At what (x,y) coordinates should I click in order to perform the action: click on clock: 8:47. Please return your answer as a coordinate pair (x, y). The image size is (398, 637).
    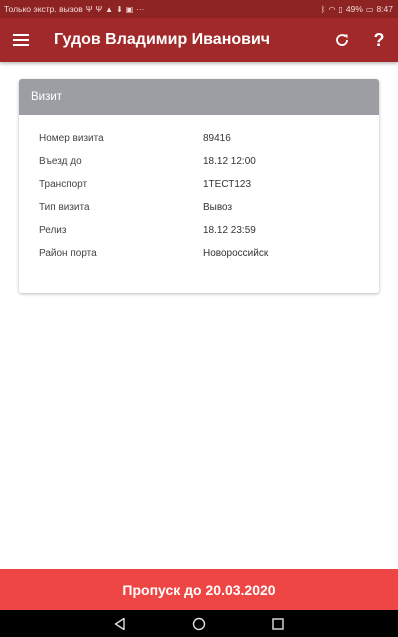
    Looking at the image, I should click on (384, 9).